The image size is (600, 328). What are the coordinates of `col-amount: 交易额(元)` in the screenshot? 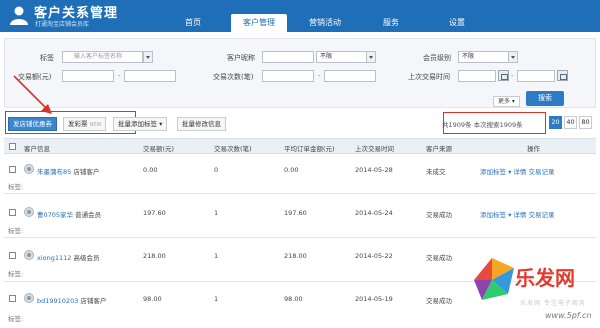 It's located at (159, 149).